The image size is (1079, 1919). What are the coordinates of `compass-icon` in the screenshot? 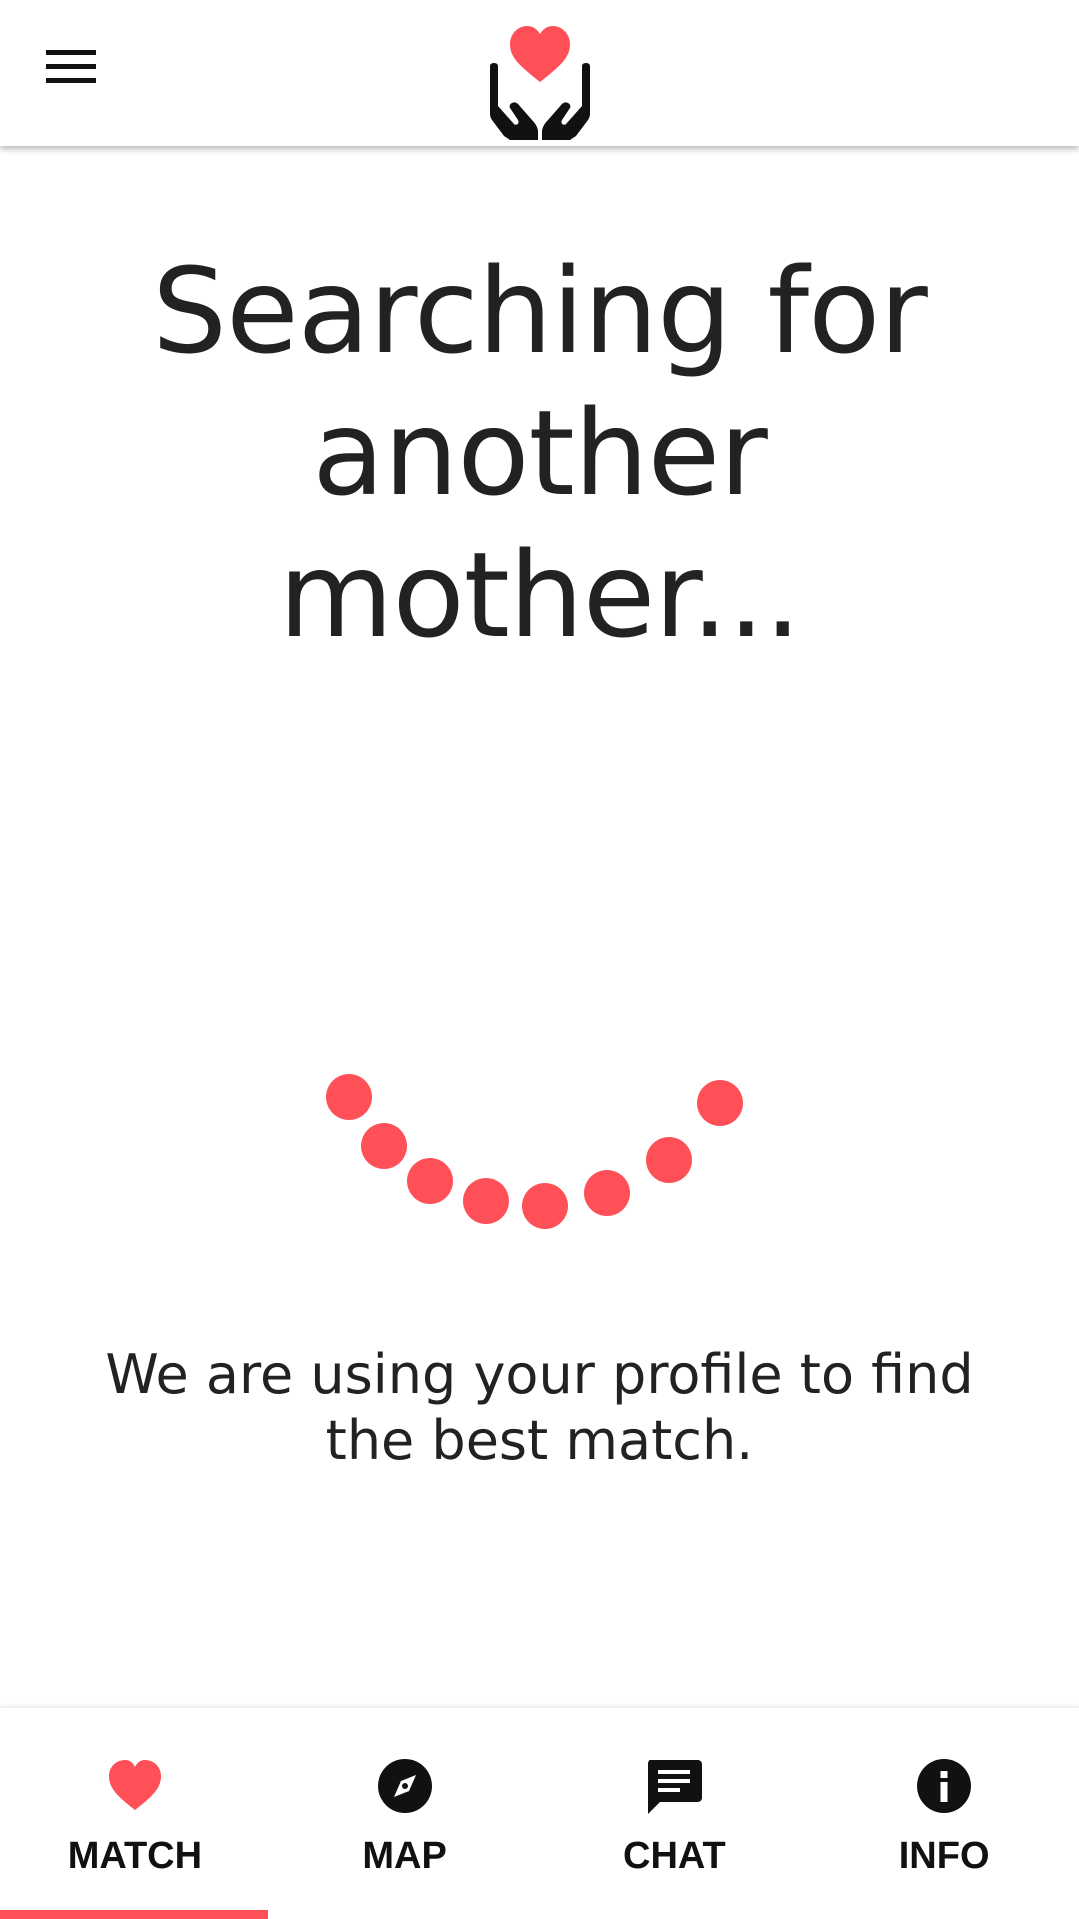 It's located at (405, 1786).